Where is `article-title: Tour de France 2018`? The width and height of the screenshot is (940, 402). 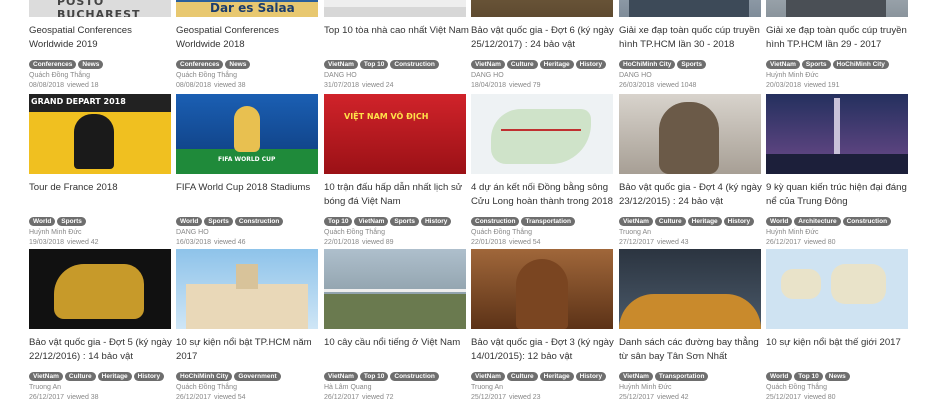 article-title: Tour de France 2018 is located at coordinates (102, 188).